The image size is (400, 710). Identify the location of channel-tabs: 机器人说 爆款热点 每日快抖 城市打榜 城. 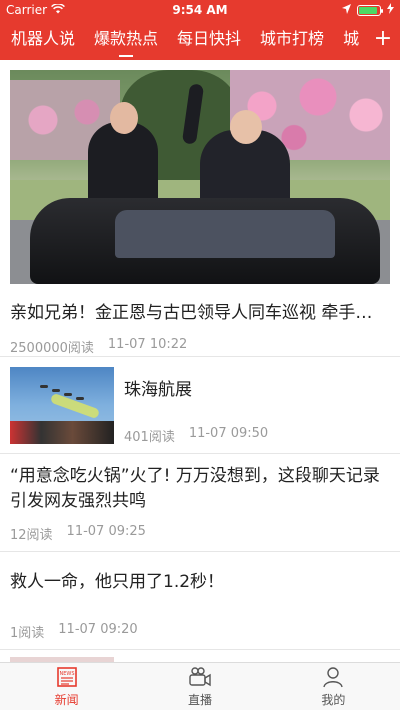
(183, 40).